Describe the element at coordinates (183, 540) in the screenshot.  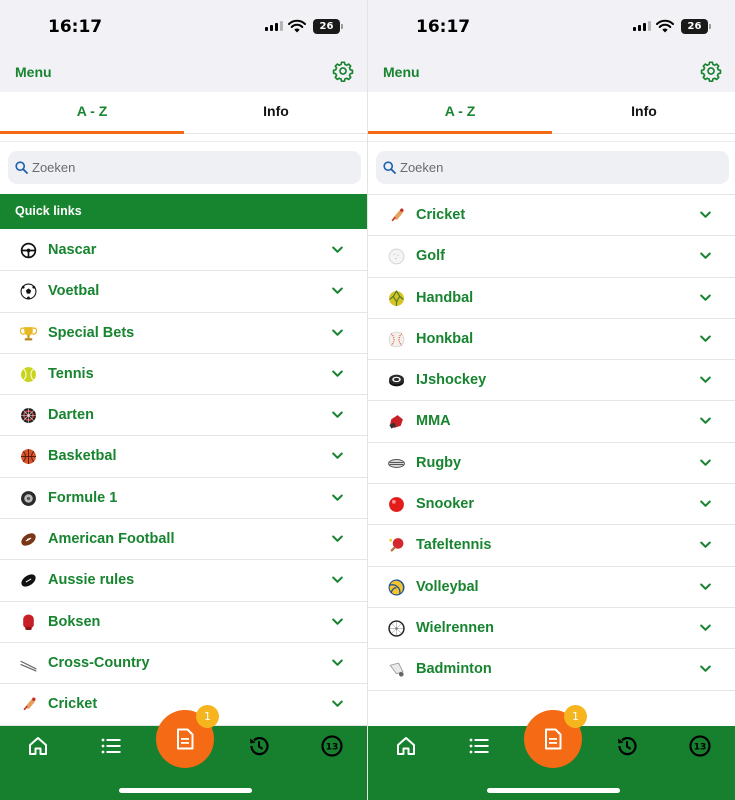
I see `sport-row: American Football` at that location.